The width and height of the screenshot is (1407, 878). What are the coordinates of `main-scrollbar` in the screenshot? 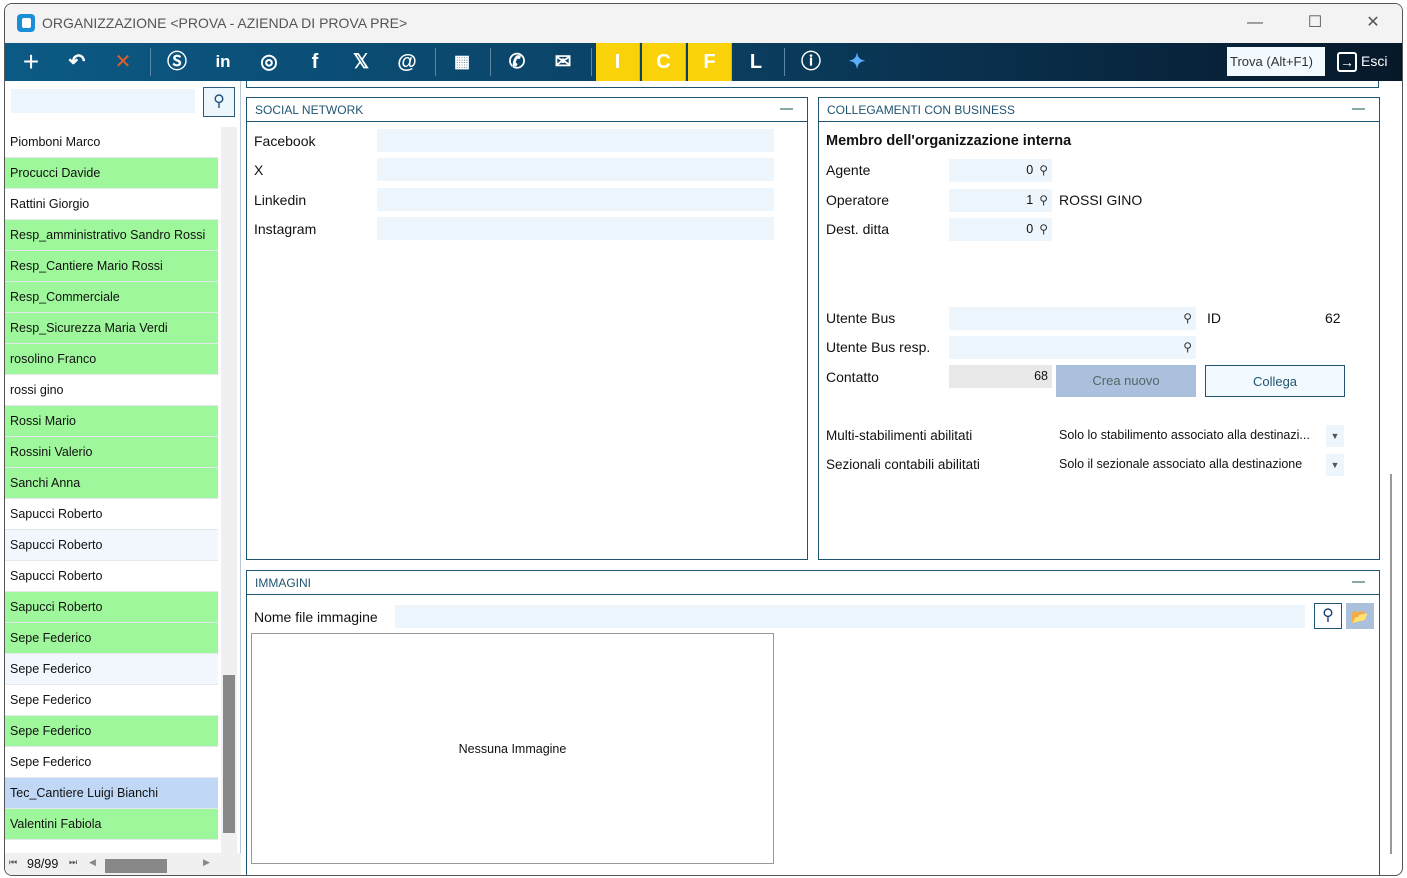 It's located at (1391, 664).